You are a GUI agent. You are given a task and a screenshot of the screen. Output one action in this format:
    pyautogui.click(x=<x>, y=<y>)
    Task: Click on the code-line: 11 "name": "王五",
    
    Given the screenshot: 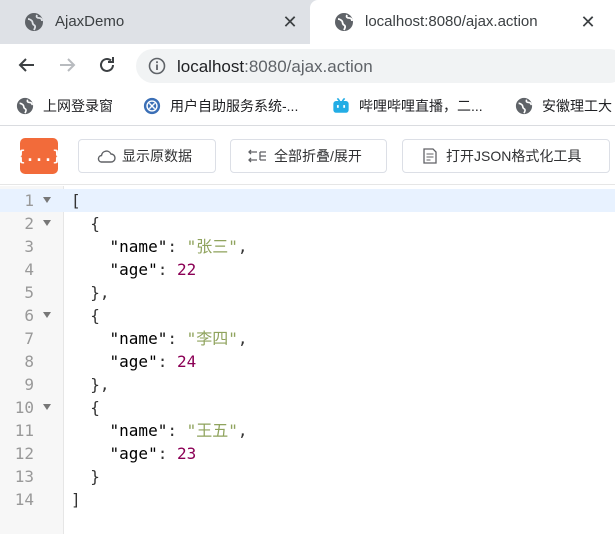 What is the action you would take?
    pyautogui.click(x=307, y=430)
    